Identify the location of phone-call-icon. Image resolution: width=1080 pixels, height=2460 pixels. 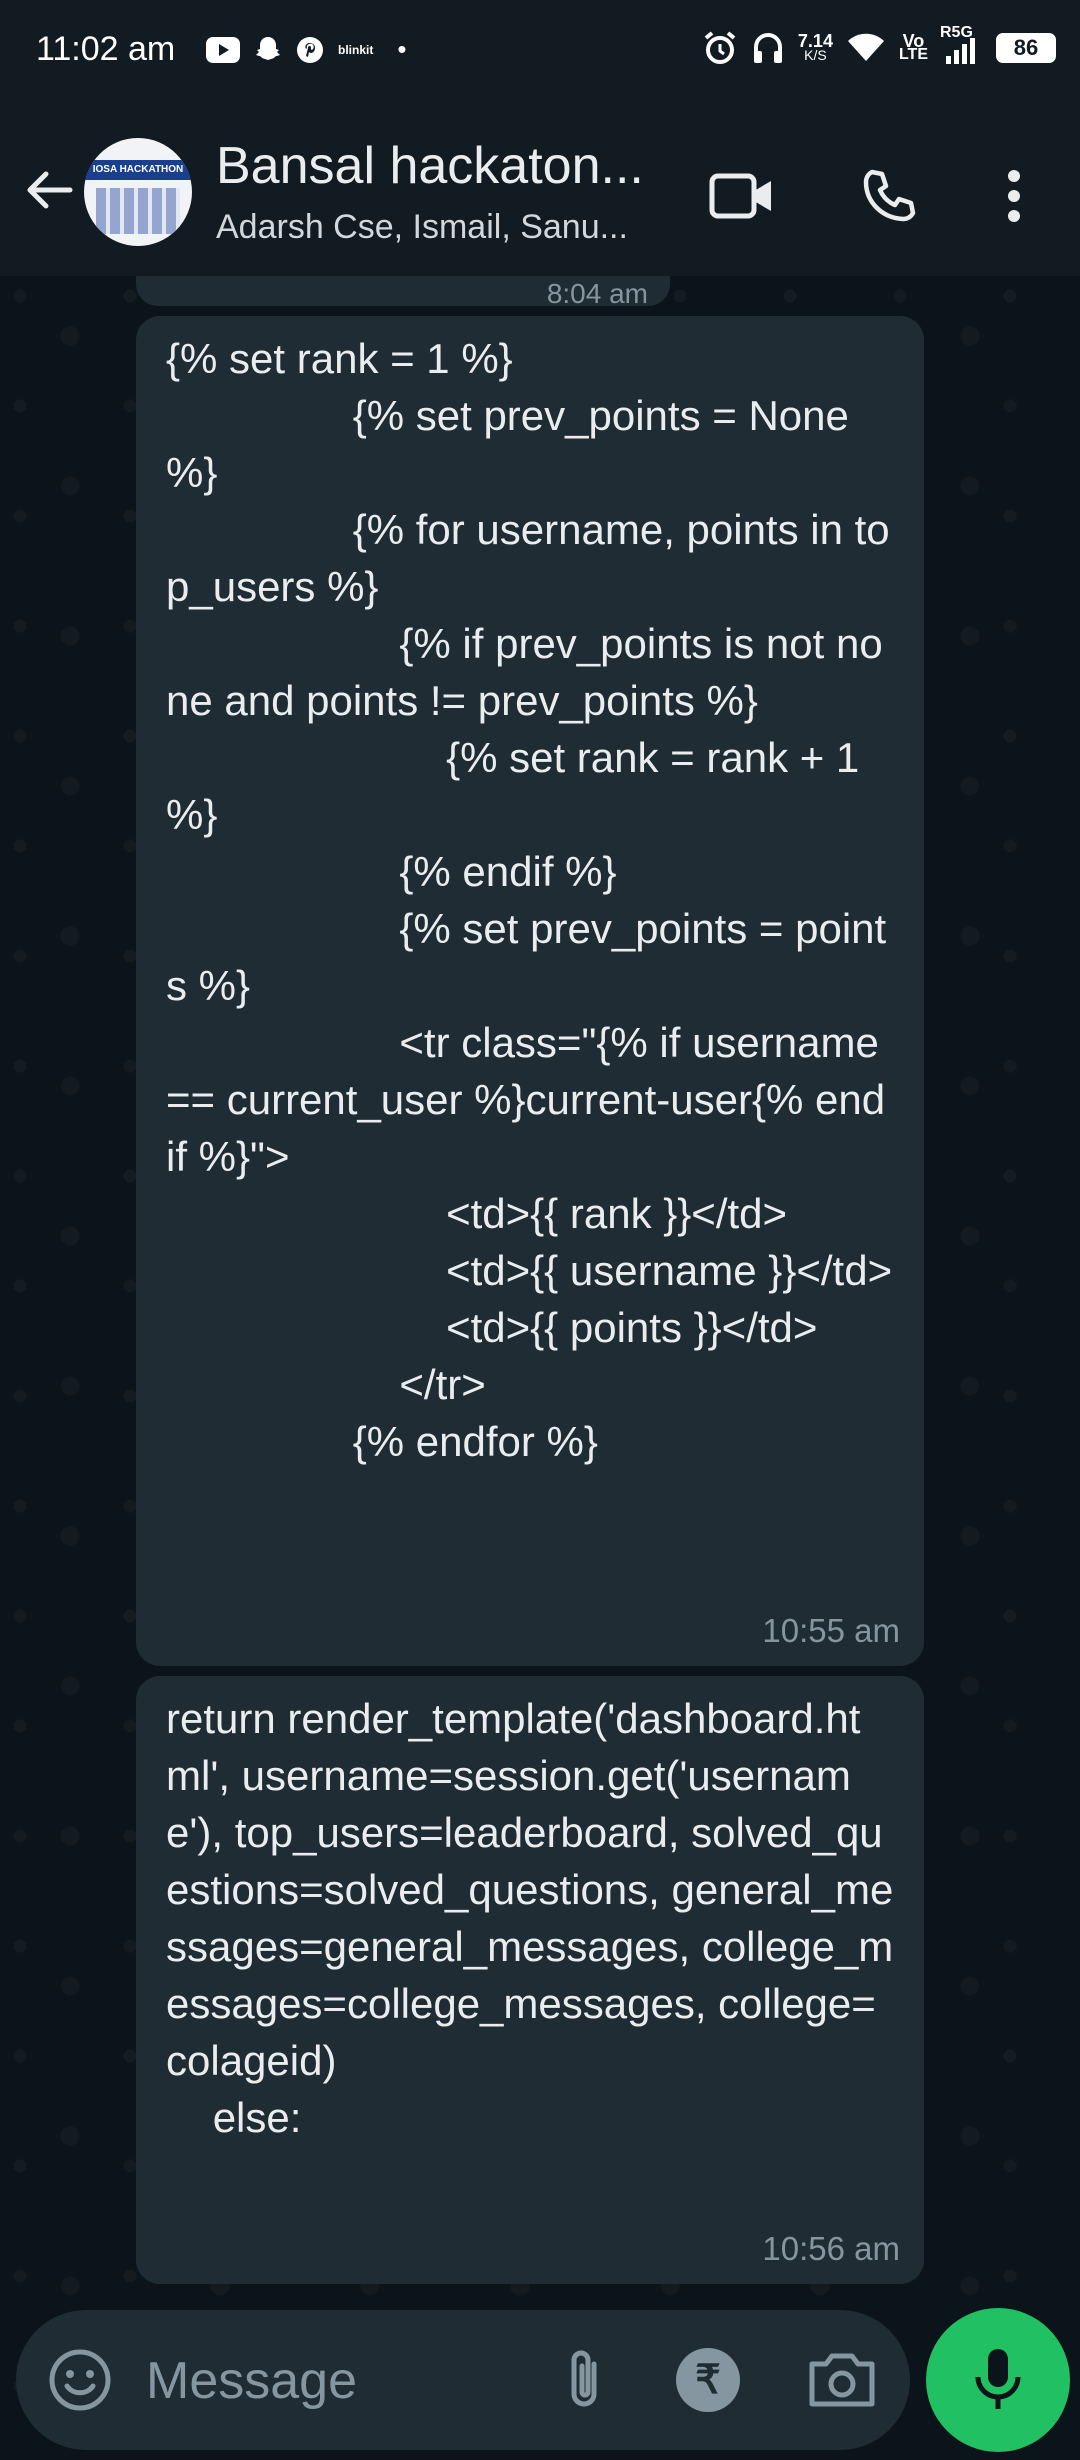
(889, 195).